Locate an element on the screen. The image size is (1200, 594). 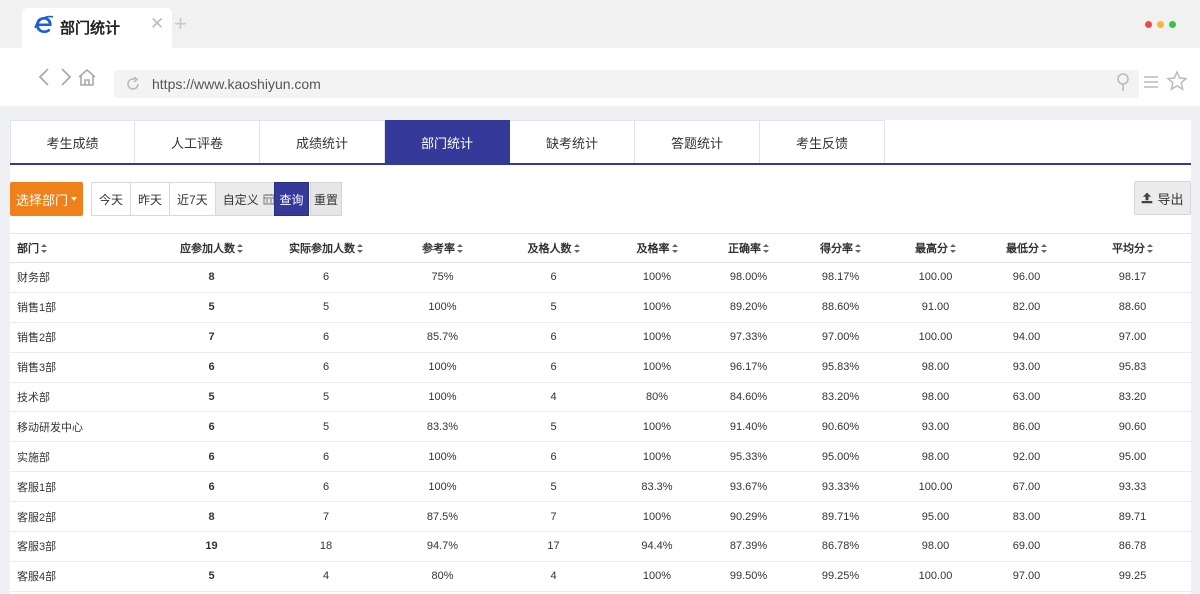
column-header-label: 参考率 is located at coordinates (438, 249).